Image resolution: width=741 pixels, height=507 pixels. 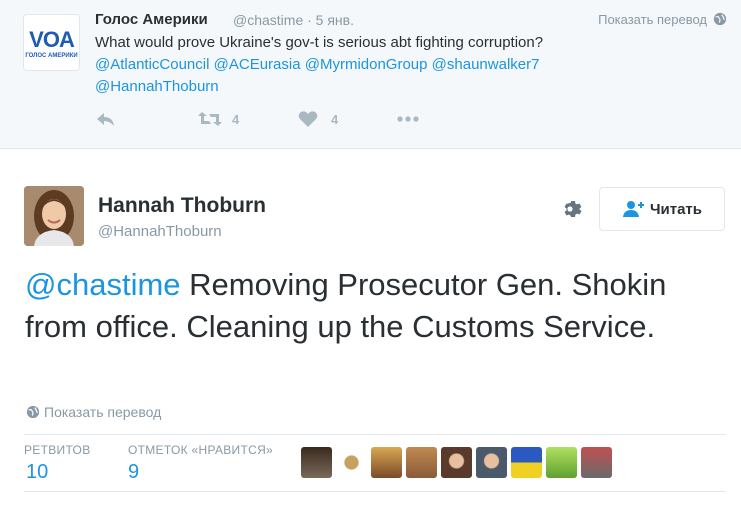 I want to click on retweet-icon, so click(x=210, y=119).